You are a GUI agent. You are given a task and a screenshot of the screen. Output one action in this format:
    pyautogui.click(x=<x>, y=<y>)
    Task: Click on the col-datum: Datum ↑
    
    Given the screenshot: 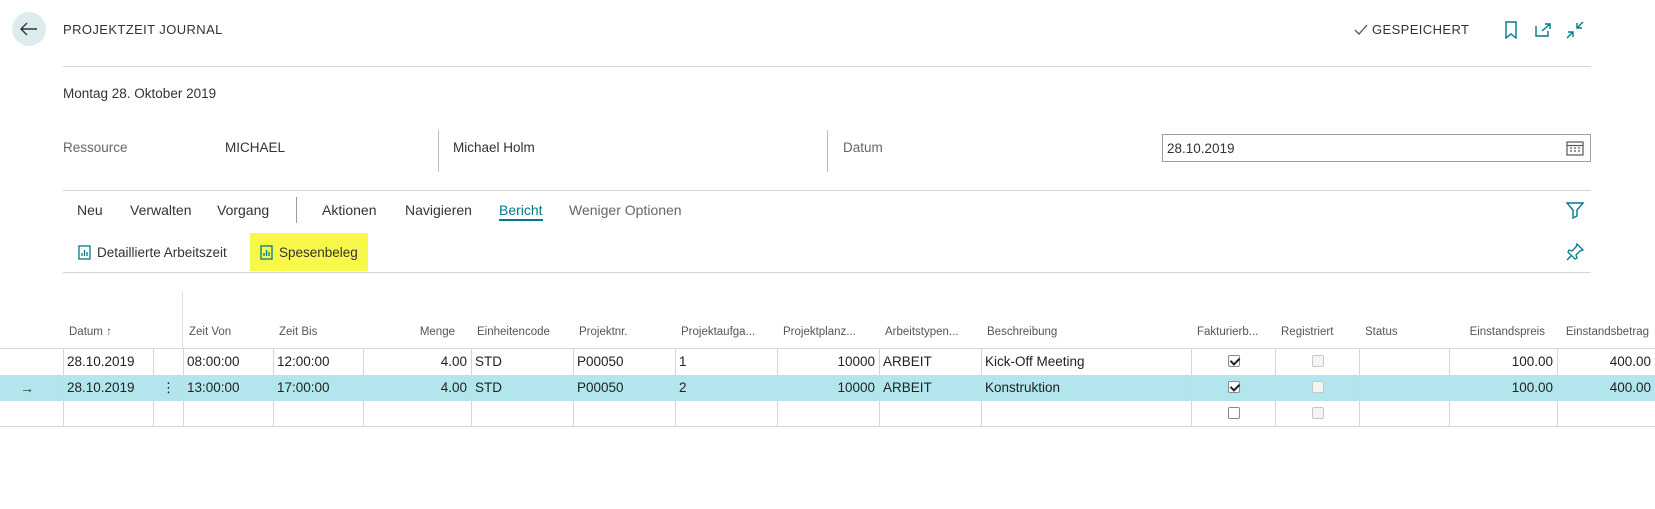 What is the action you would take?
    pyautogui.click(x=112, y=332)
    